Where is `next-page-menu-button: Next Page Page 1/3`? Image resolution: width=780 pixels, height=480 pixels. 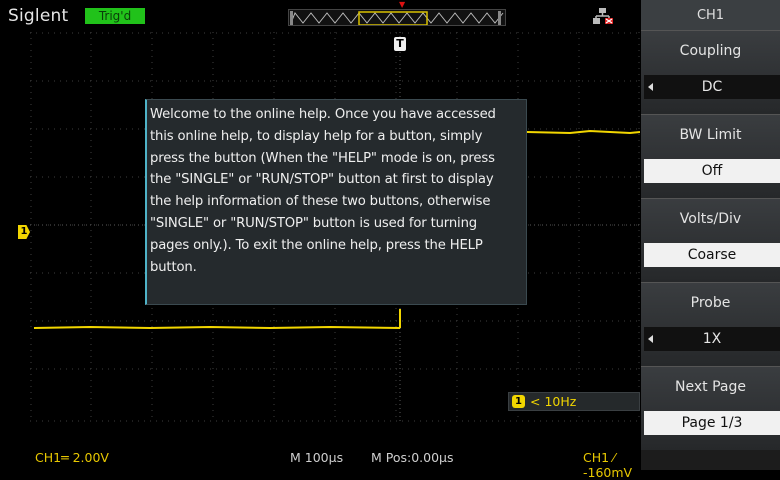
next-page-menu-button: Next Page Page 1/3 is located at coordinates (710, 408).